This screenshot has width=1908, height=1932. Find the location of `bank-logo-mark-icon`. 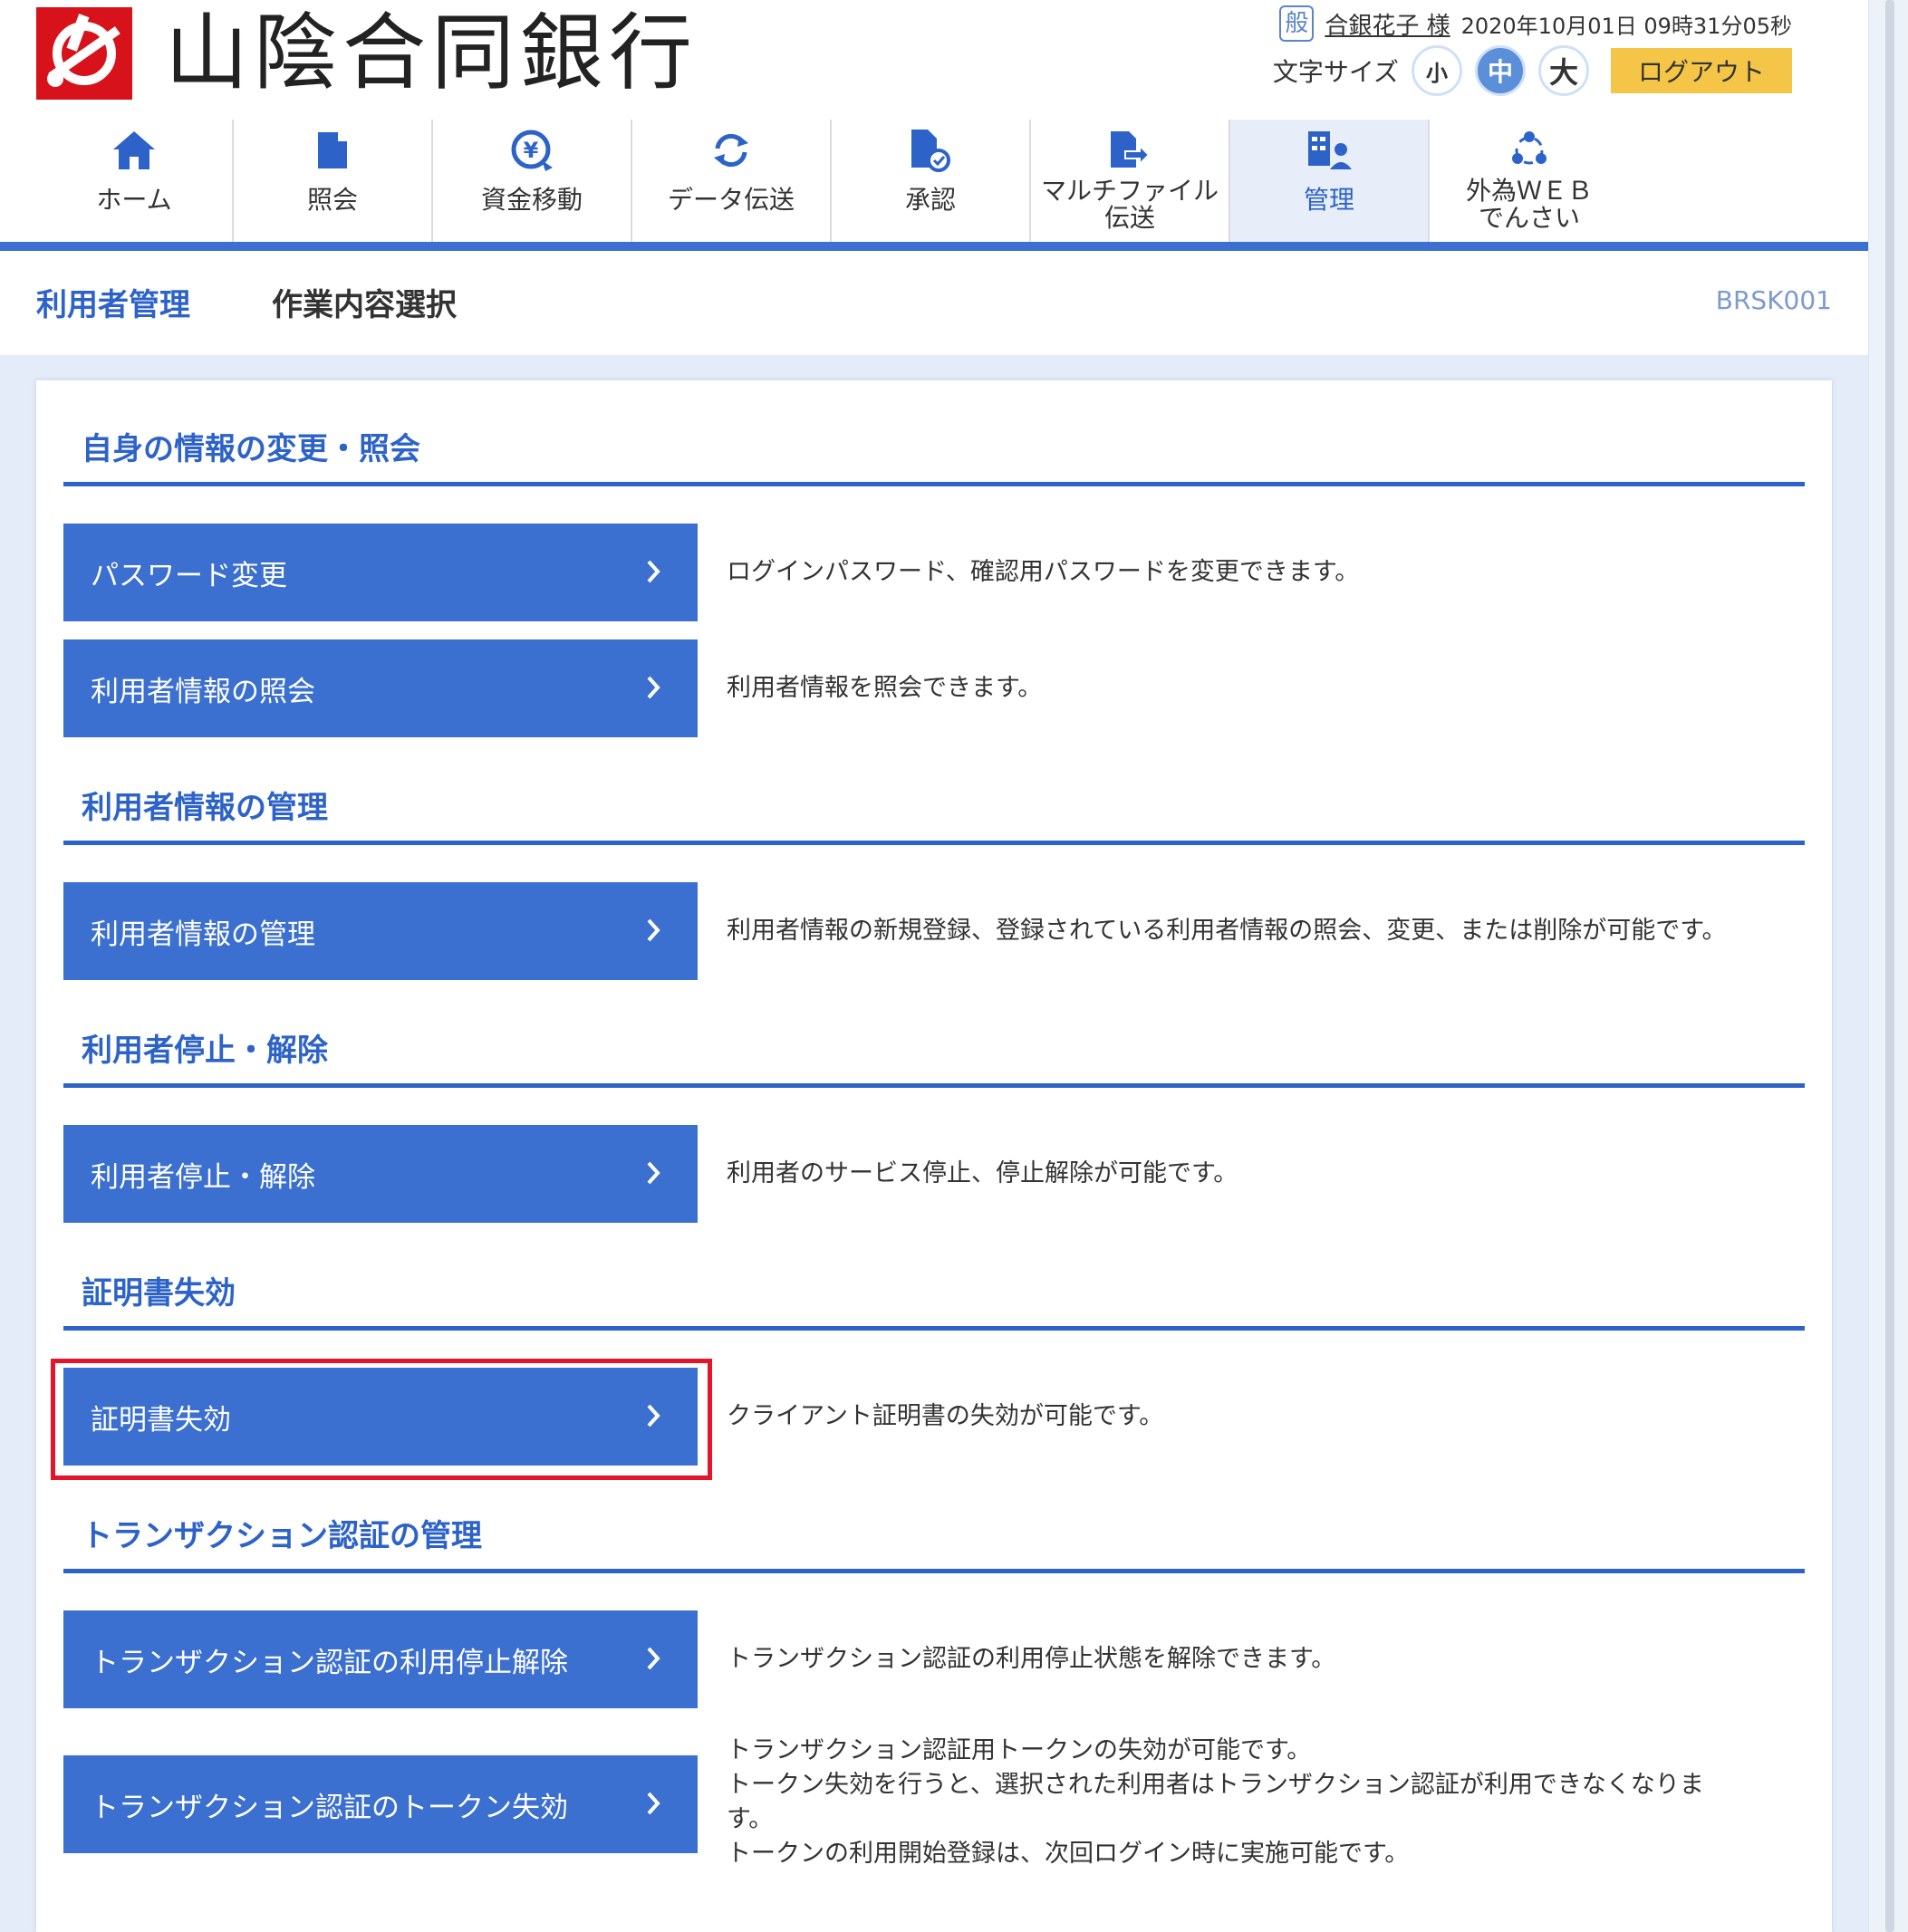

bank-logo-mark-icon is located at coordinates (84, 53).